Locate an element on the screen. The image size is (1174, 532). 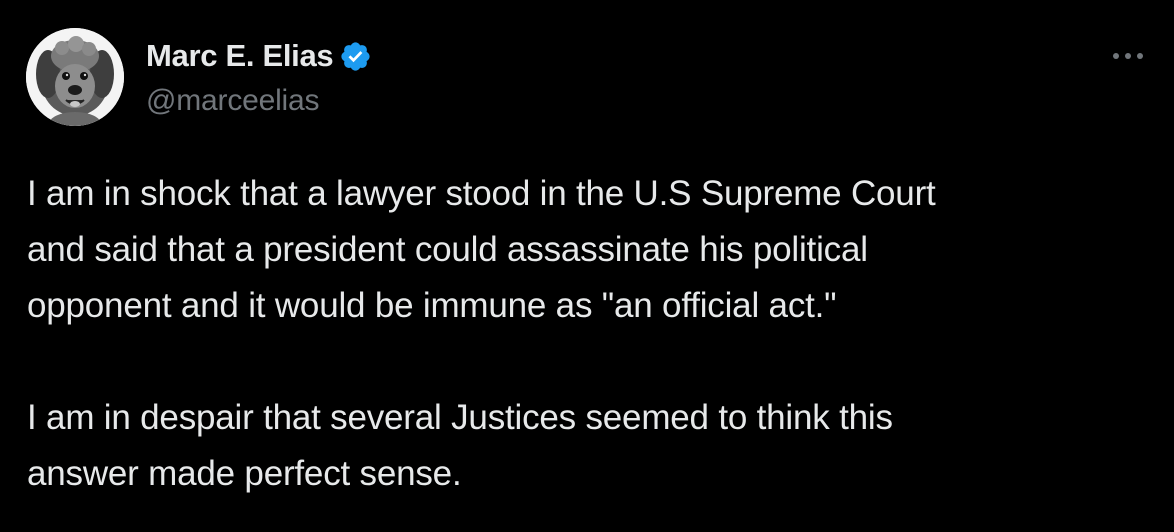
more-options-icon is located at coordinates (1128, 56).